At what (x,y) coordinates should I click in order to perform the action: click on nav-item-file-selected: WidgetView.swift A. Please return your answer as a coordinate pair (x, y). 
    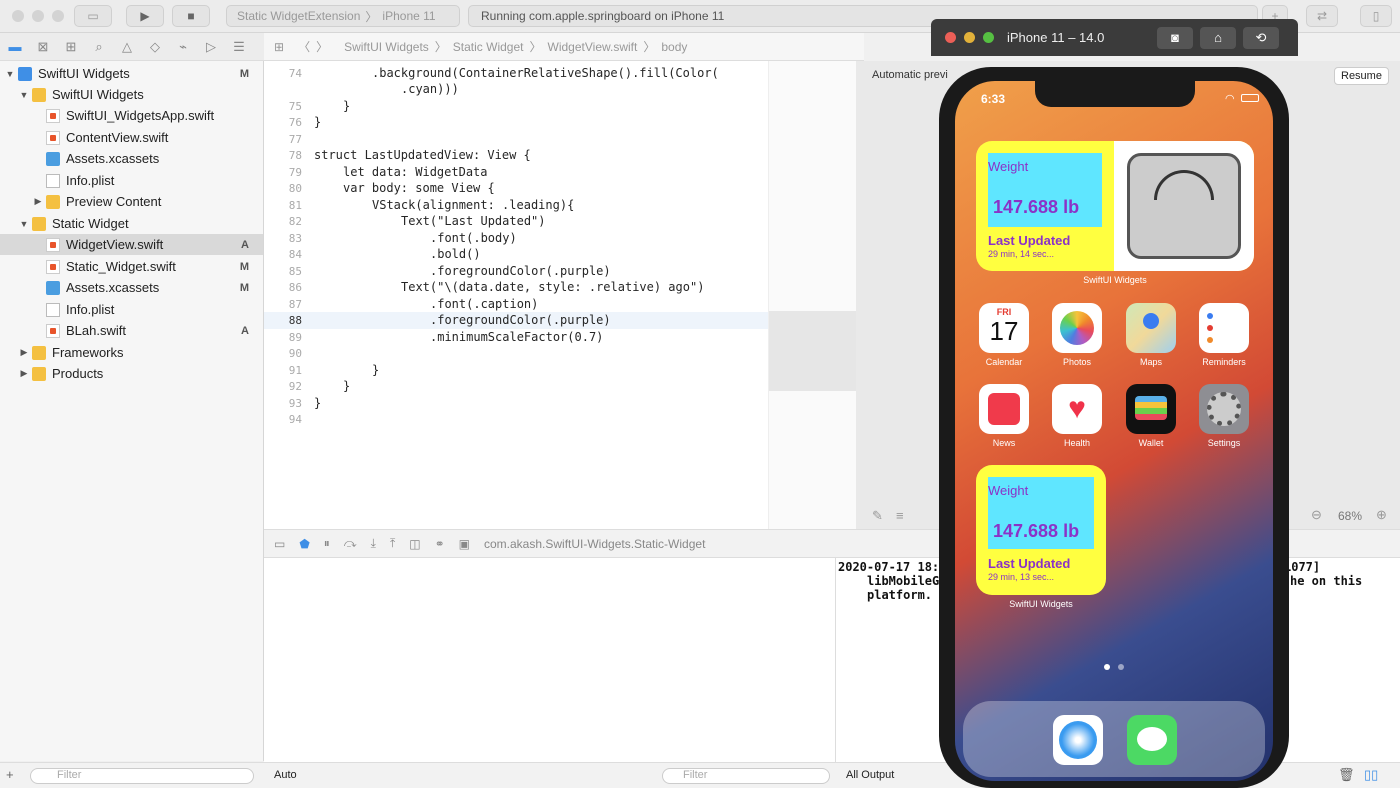
    Looking at the image, I should click on (131, 244).